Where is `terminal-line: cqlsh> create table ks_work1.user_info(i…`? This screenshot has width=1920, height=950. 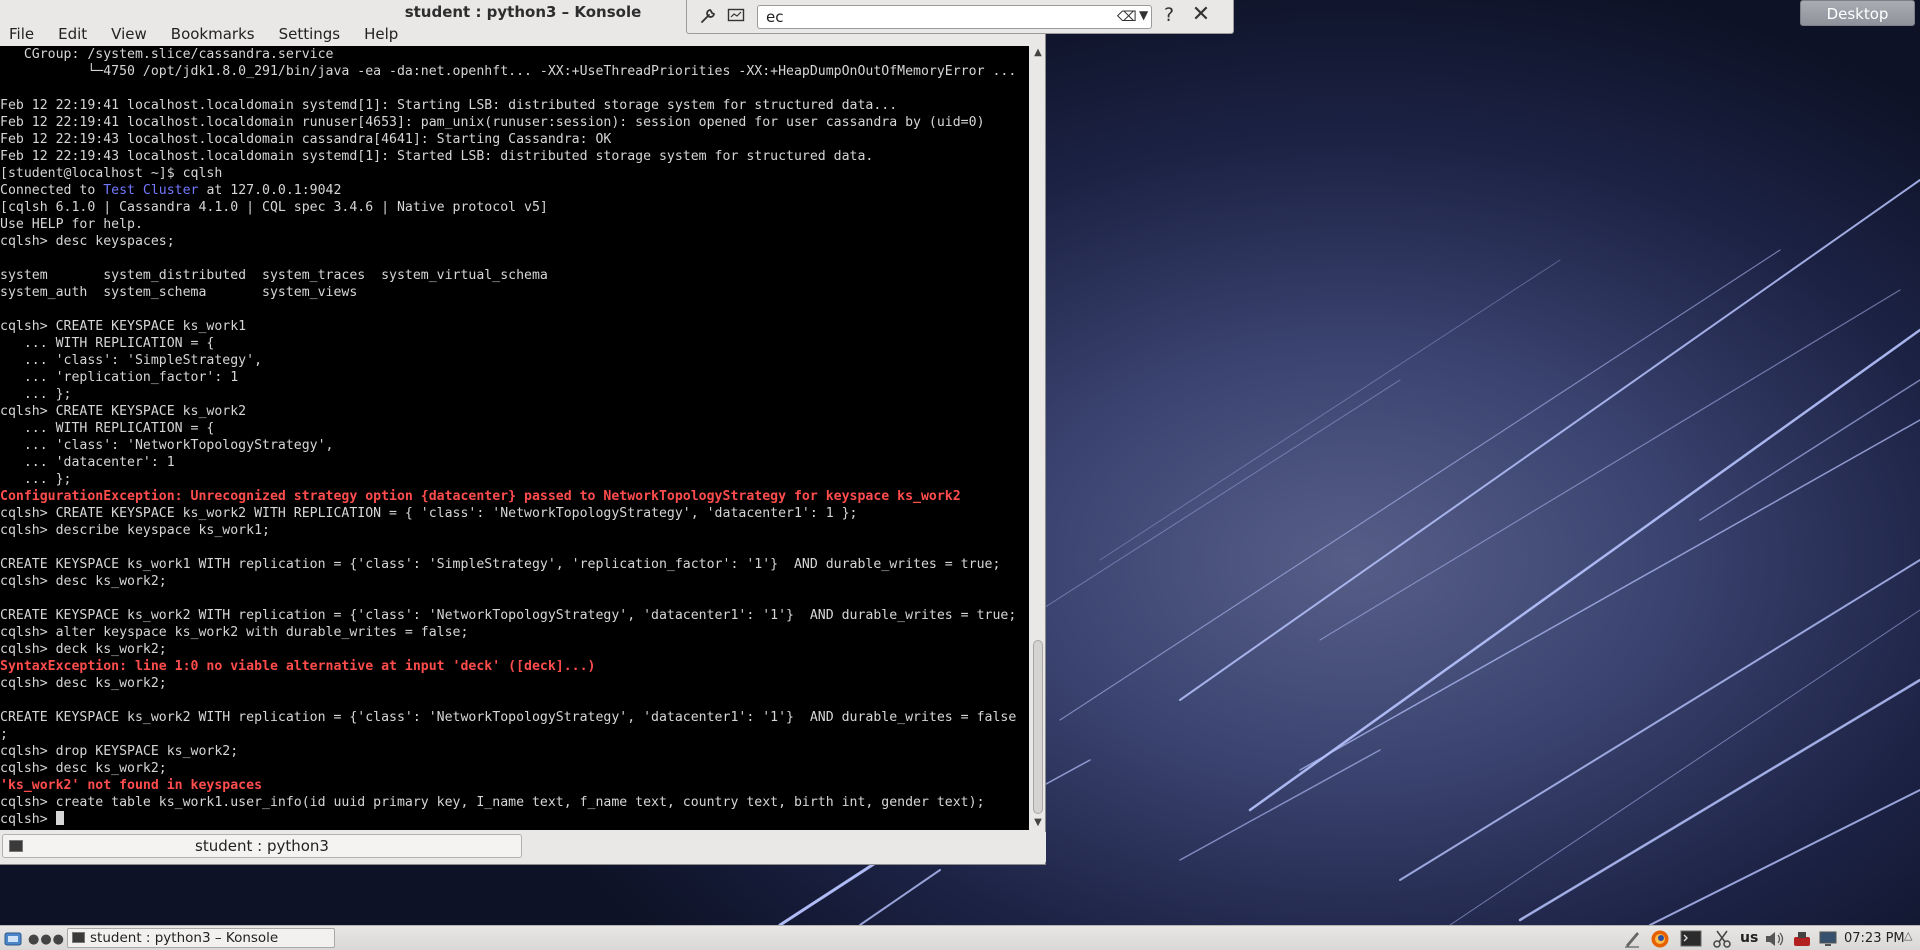 terminal-line: cqlsh> create table ks_work1.user_info(i… is located at coordinates (492, 802).